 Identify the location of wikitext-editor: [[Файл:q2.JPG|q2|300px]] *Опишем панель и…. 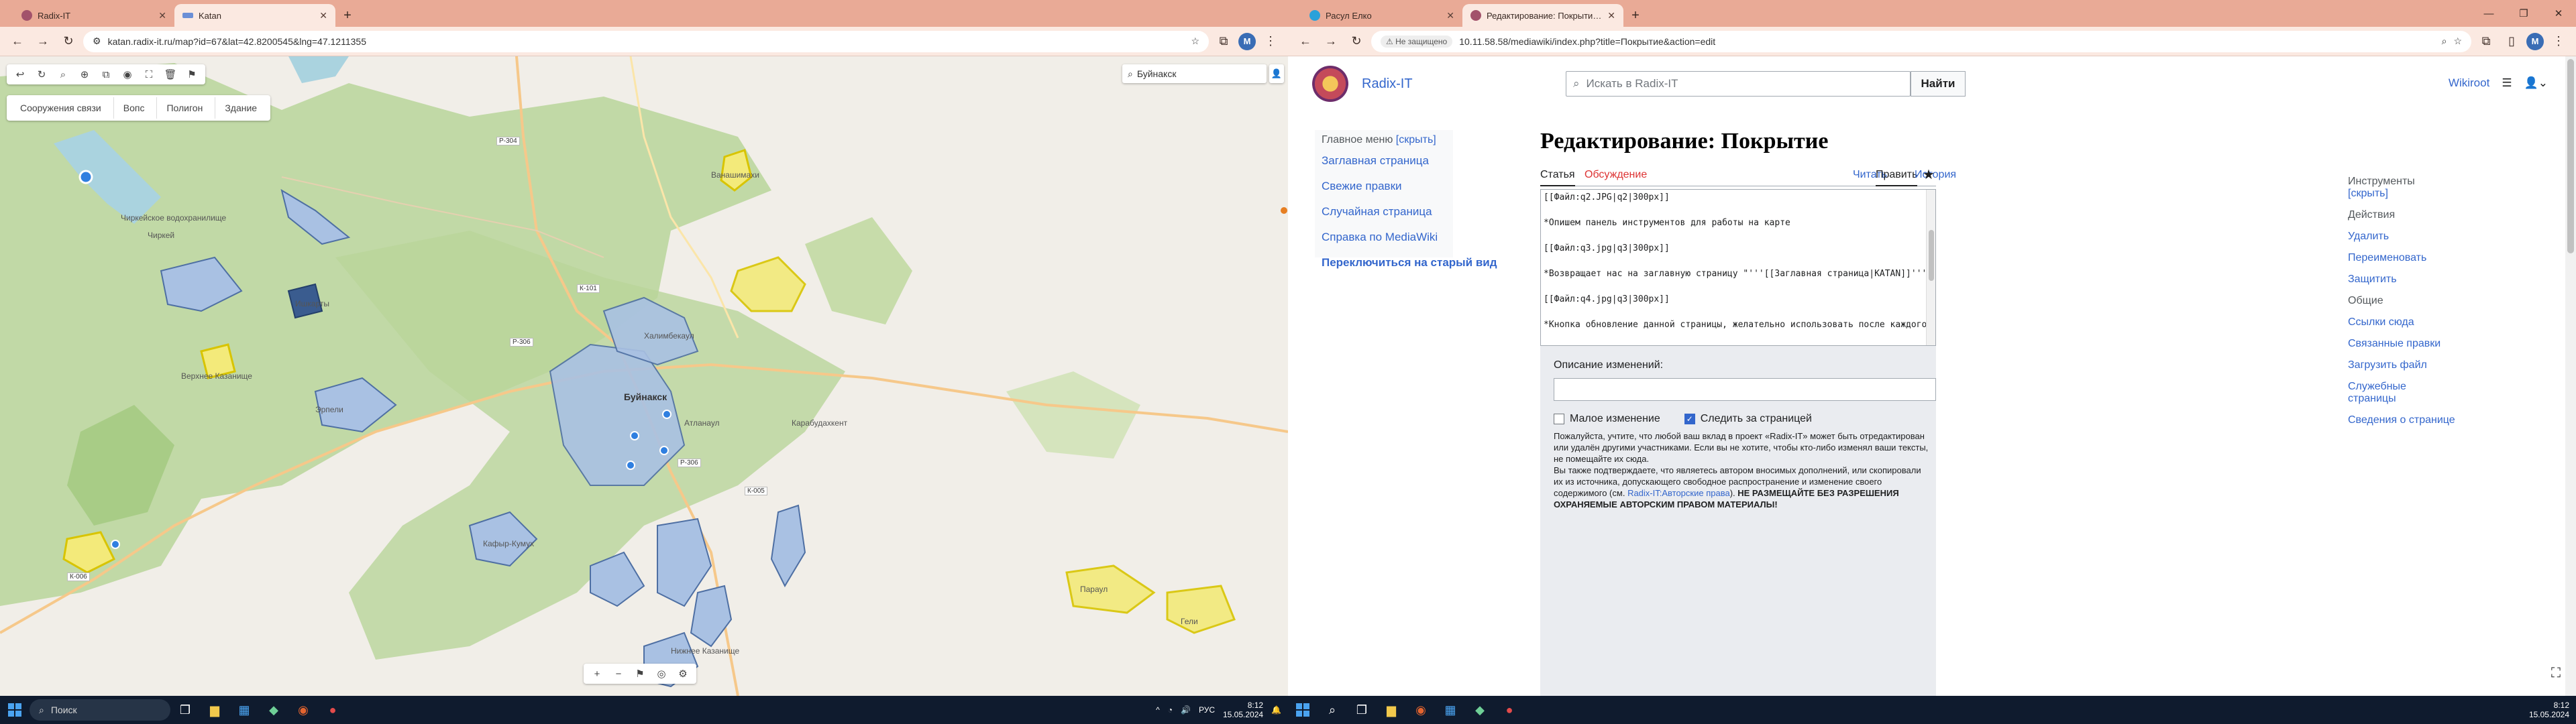
(1738, 267).